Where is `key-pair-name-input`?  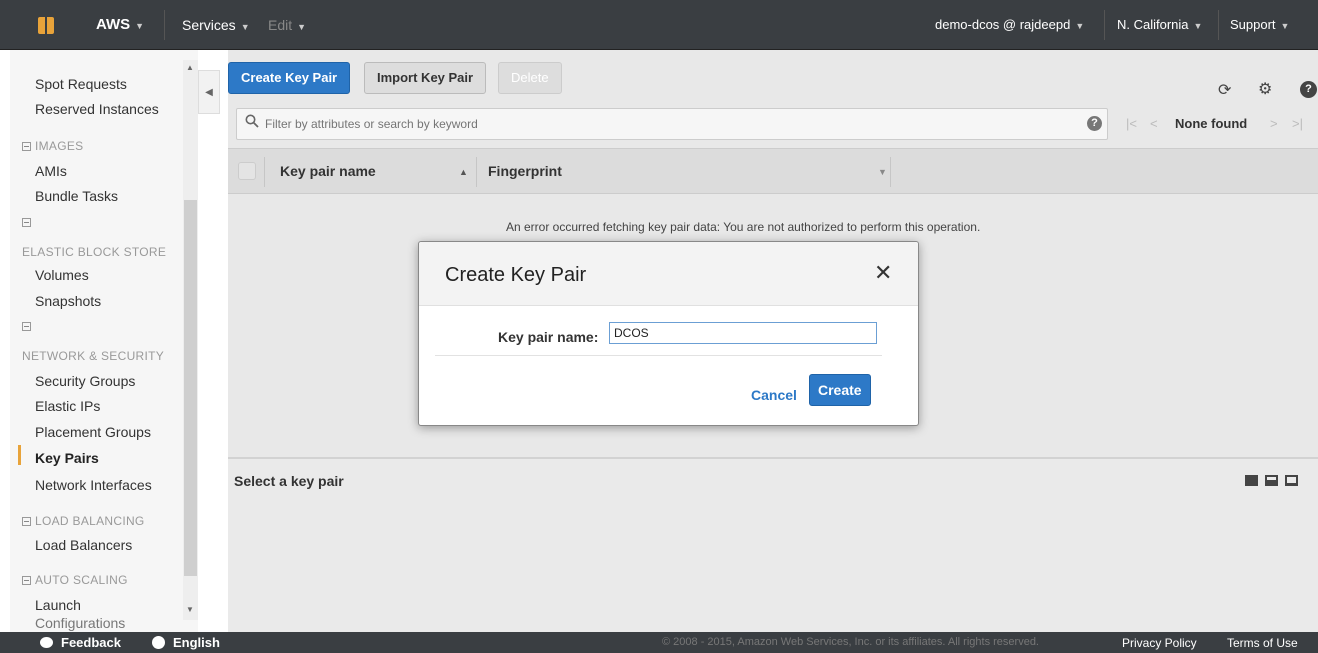 key-pair-name-input is located at coordinates (743, 333).